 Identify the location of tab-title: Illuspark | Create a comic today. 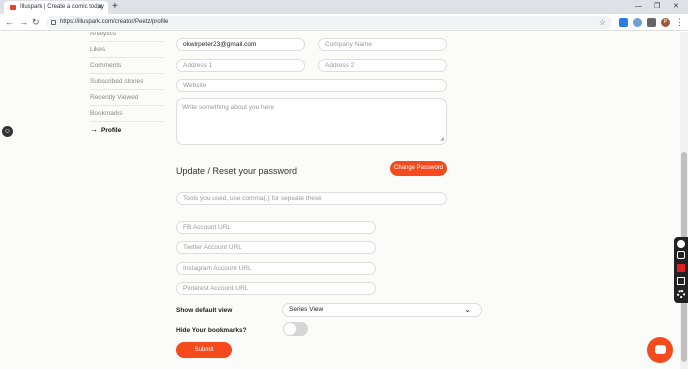
(62, 7).